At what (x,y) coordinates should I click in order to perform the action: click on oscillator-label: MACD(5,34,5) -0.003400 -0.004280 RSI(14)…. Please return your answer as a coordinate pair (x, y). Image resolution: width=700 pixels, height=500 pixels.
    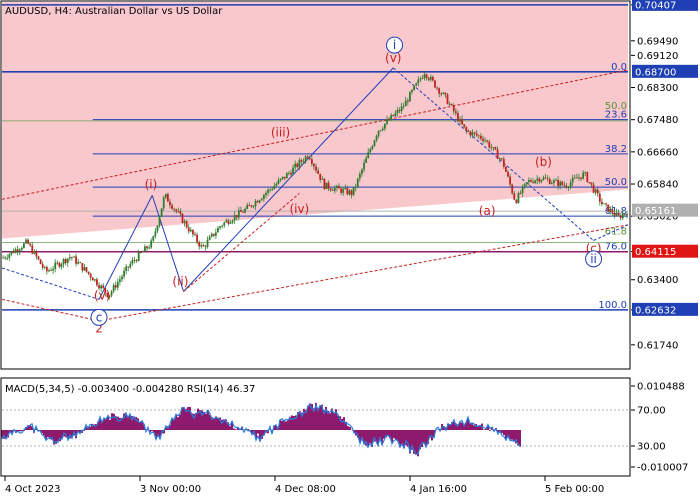
    Looking at the image, I should click on (130, 389).